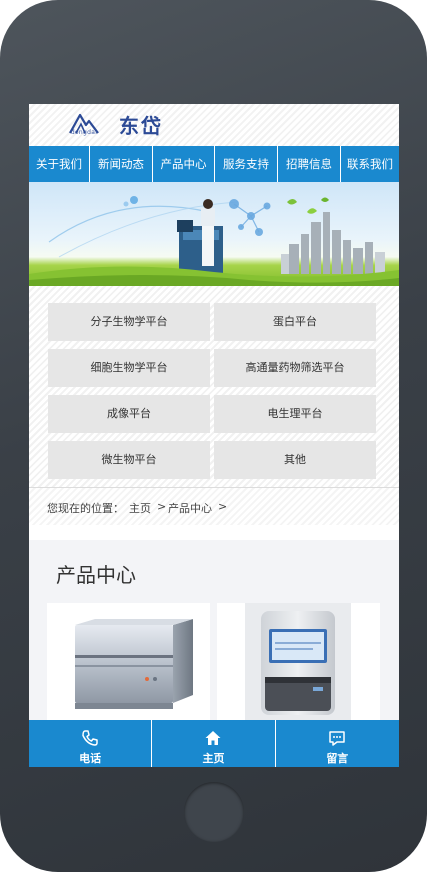 Image resolution: width=427 pixels, height=872 pixels. I want to click on section-title: 产品中心, so click(96, 575).